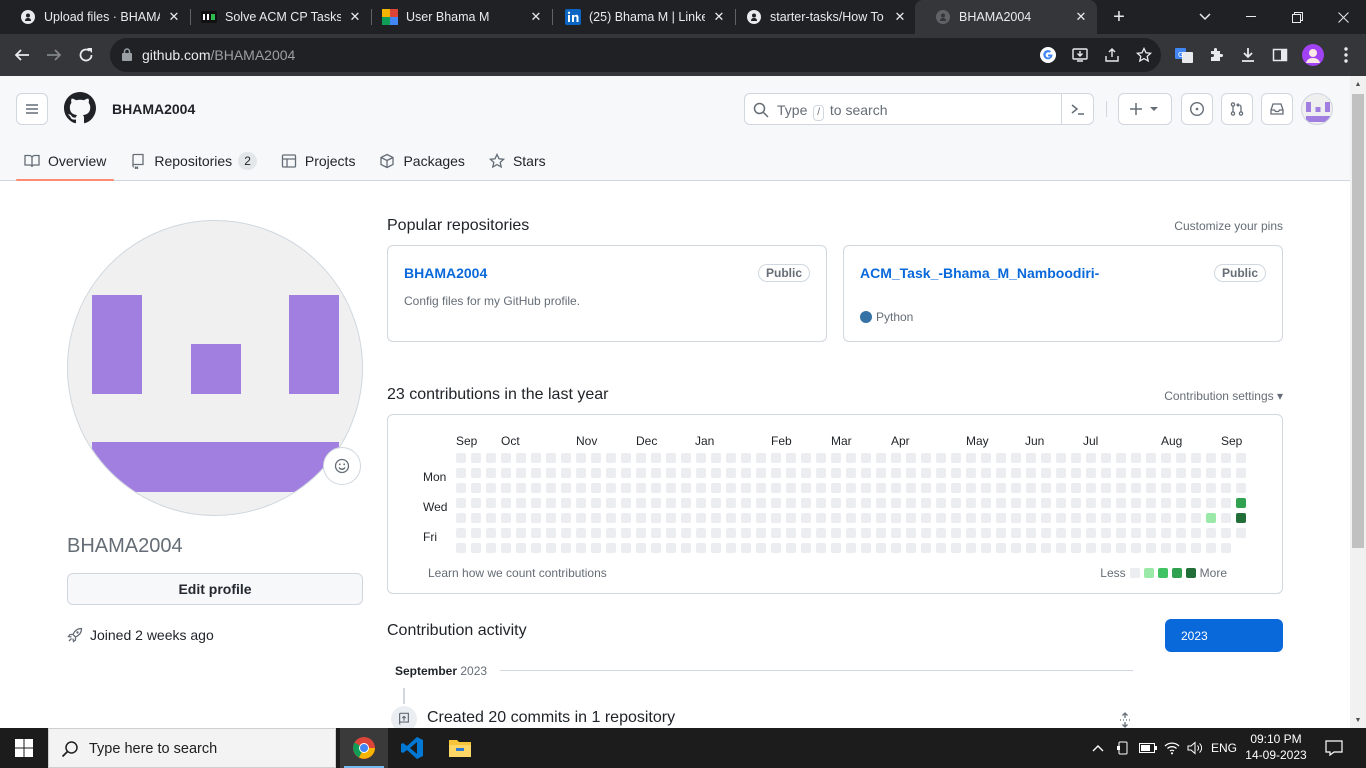  I want to click on tab-linkedin: (25) Bhama M | LinkedIn ✕, so click(640, 17).